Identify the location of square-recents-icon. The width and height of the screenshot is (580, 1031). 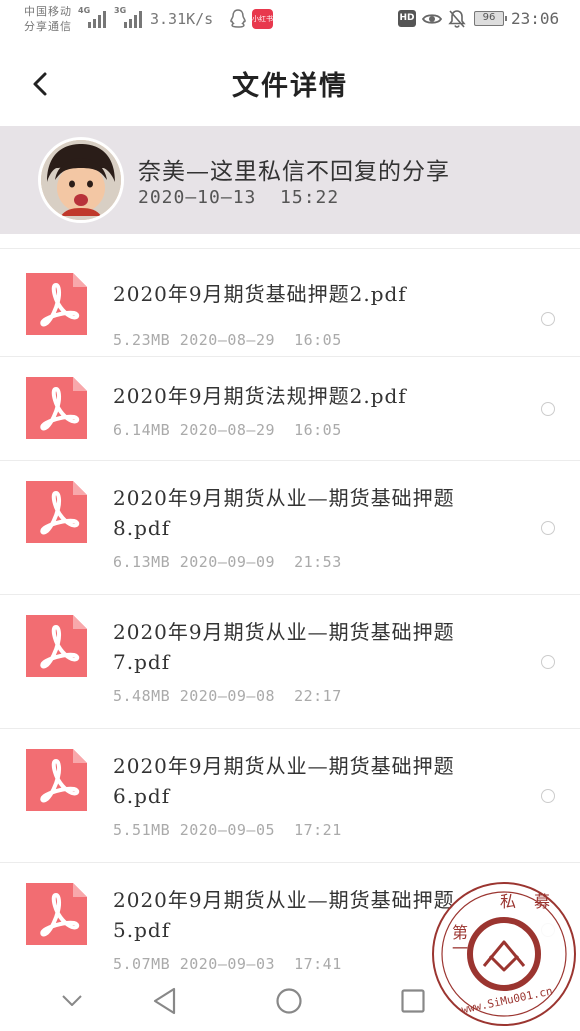
(413, 1001).